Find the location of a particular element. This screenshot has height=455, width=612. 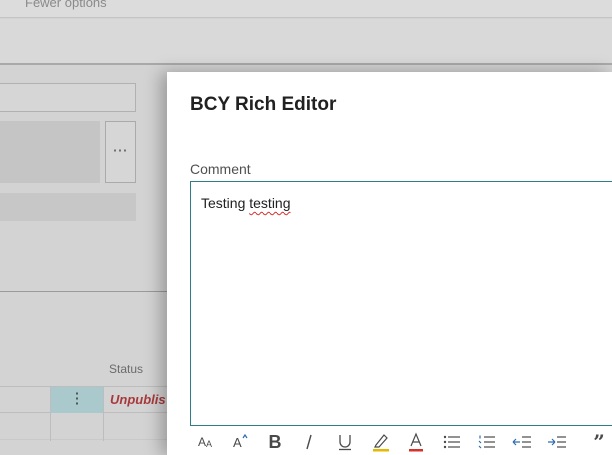

dialog-title: BCY Rich Editor is located at coordinates (263, 104).